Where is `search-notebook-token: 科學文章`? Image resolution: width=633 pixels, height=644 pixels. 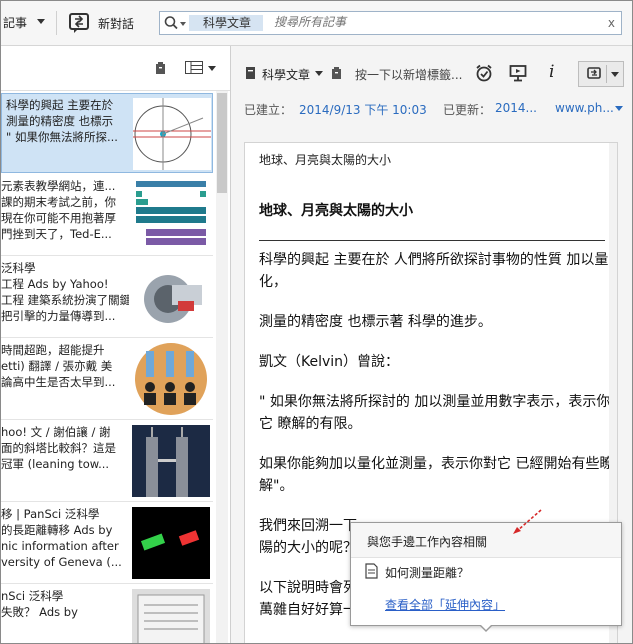
search-notebook-token: 科學文章 is located at coordinates (226, 23).